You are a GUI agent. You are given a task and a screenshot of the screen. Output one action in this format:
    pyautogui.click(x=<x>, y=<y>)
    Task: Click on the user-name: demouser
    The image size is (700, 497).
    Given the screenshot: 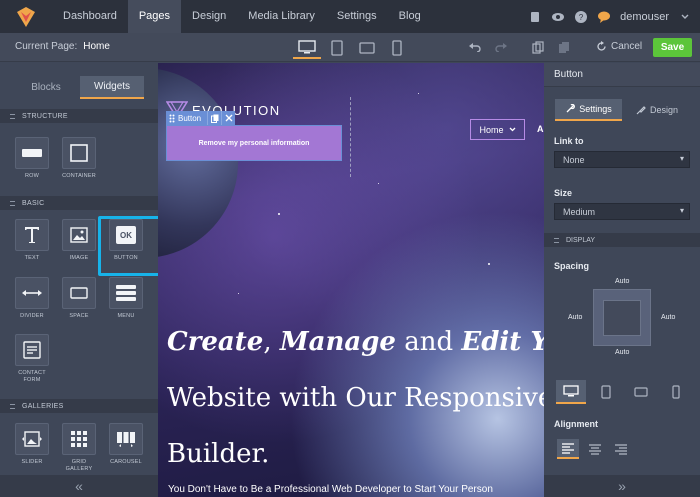 What is the action you would take?
    pyautogui.click(x=644, y=17)
    